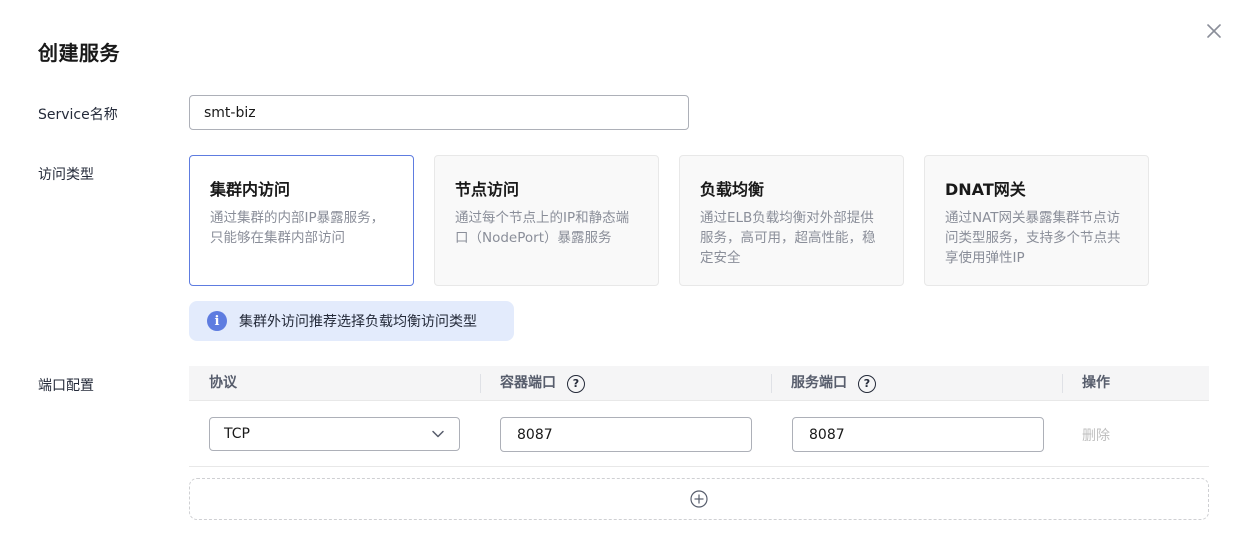 The height and width of the screenshot is (546, 1237). I want to click on protocol-select: TCP, so click(334, 434).